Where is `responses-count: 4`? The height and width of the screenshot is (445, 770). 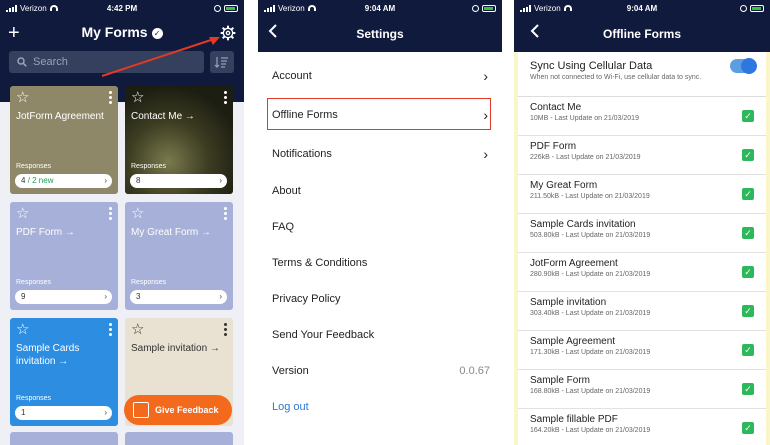 responses-count: 4 is located at coordinates (23, 180).